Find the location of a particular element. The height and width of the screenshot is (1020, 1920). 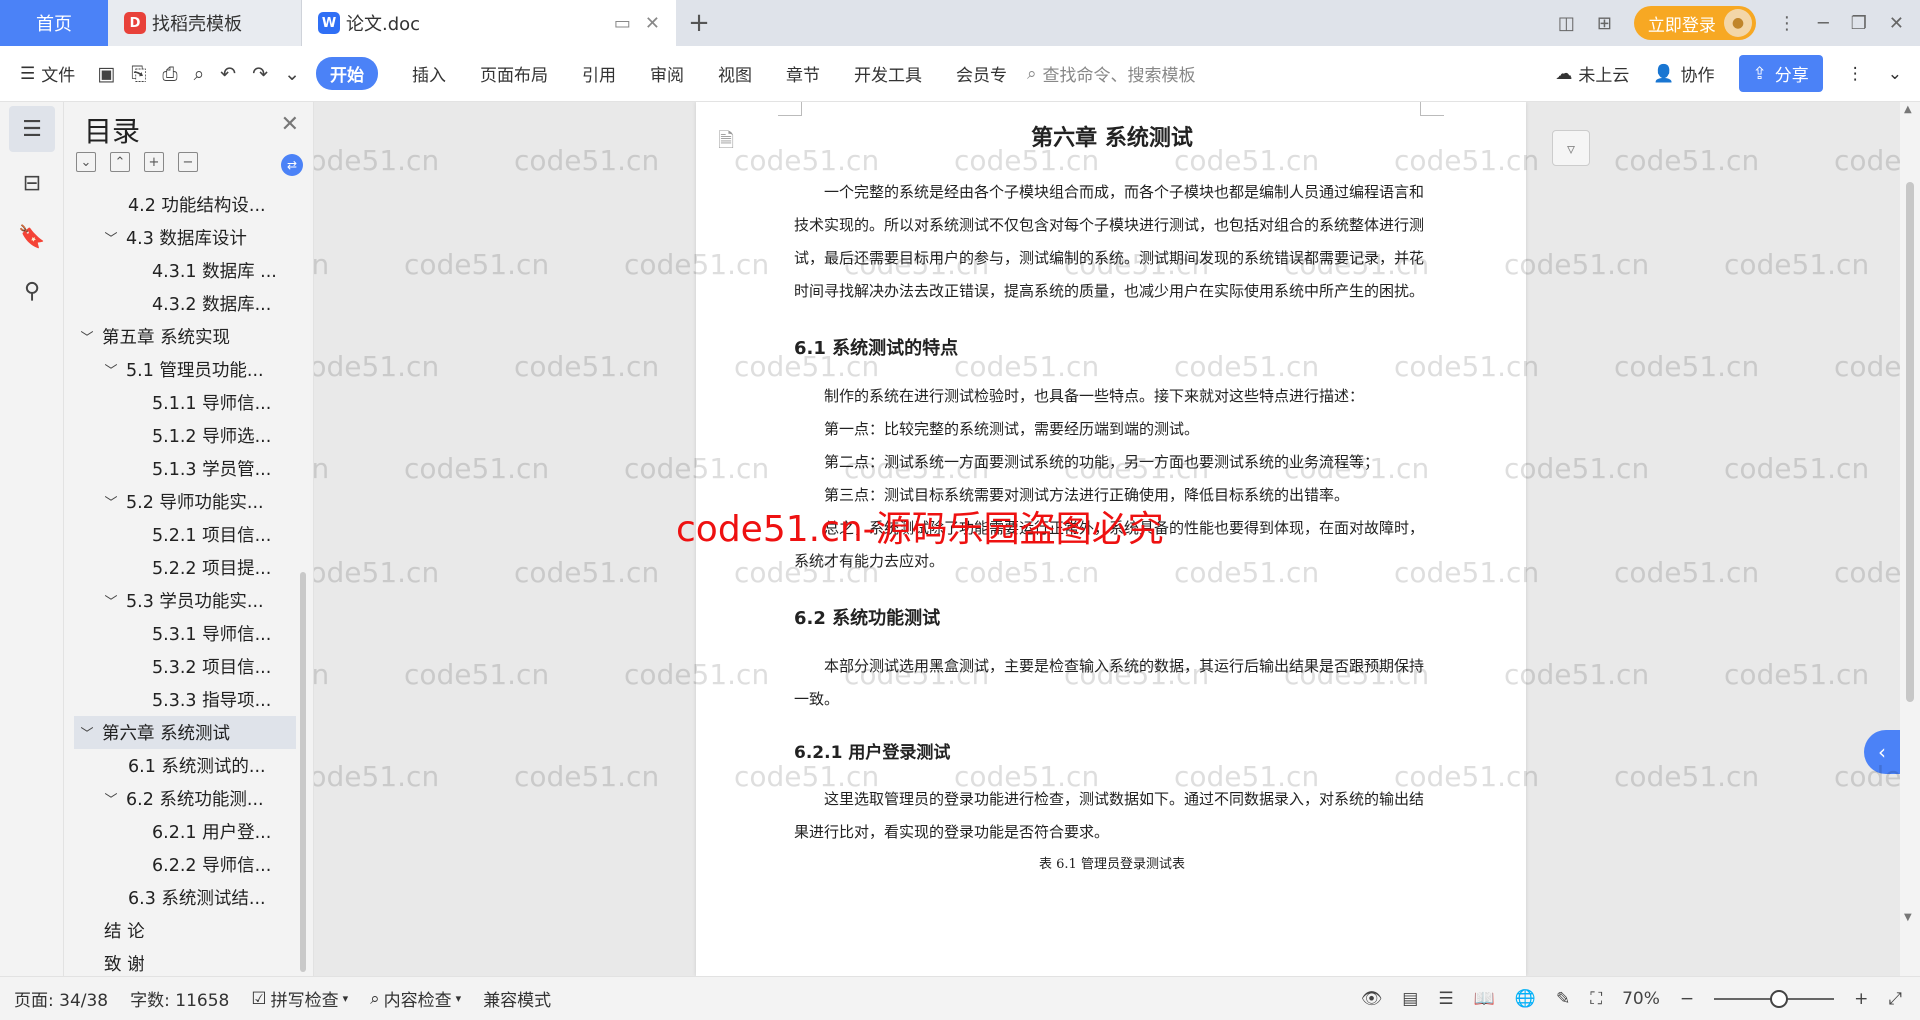

zoom-slider-knob is located at coordinates (1779, 998).